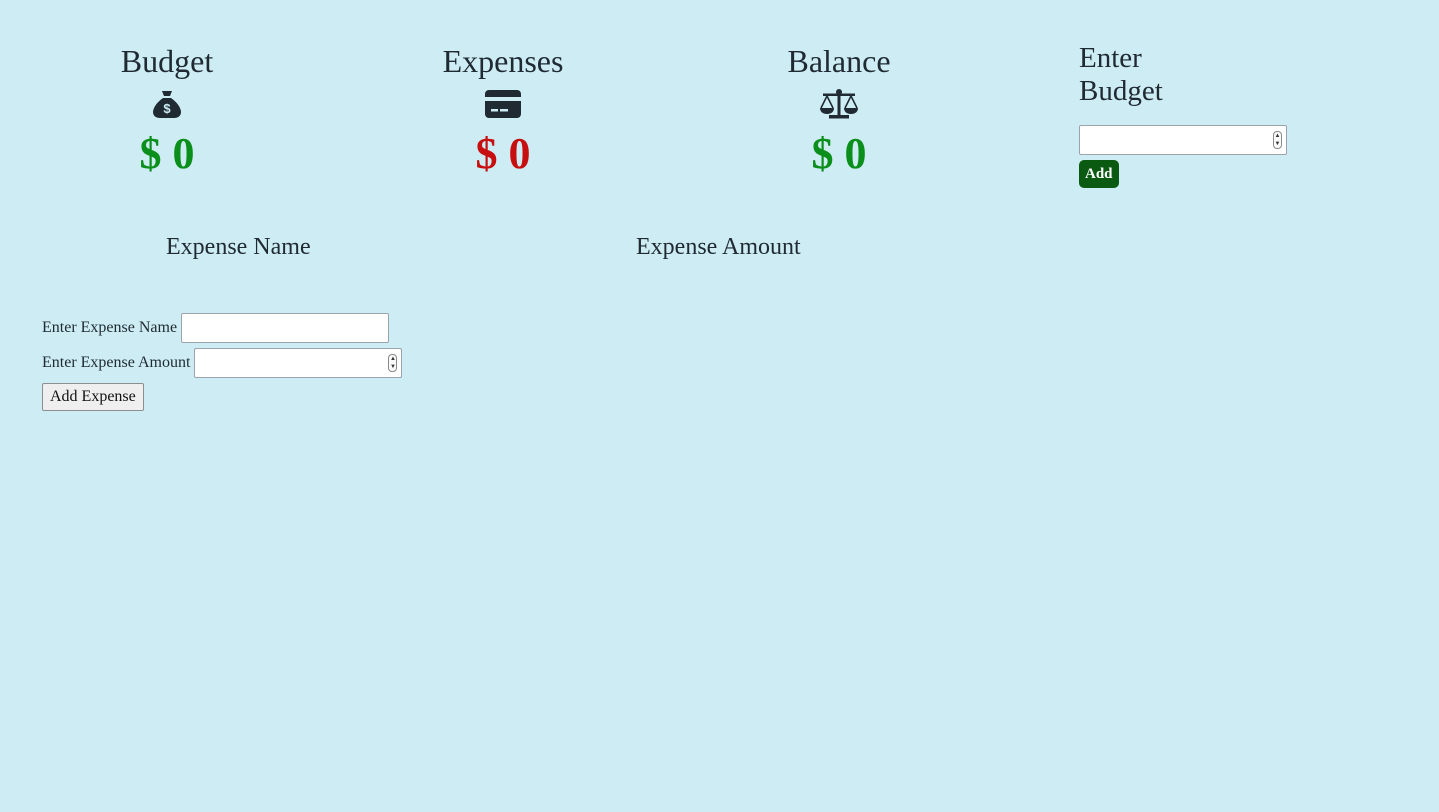 Image resolution: width=1439 pixels, height=812 pixels. What do you see at coordinates (1175, 140) in the screenshot?
I see `budget-input` at bounding box center [1175, 140].